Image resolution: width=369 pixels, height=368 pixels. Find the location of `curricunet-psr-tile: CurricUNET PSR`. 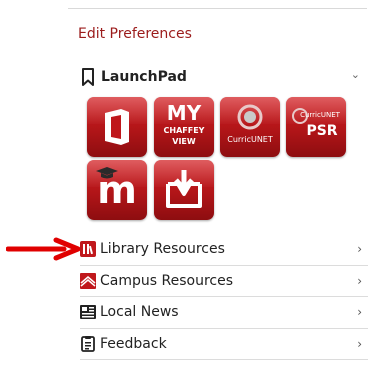

curricunet-psr-tile: CurricUNET PSR is located at coordinates (316, 127).